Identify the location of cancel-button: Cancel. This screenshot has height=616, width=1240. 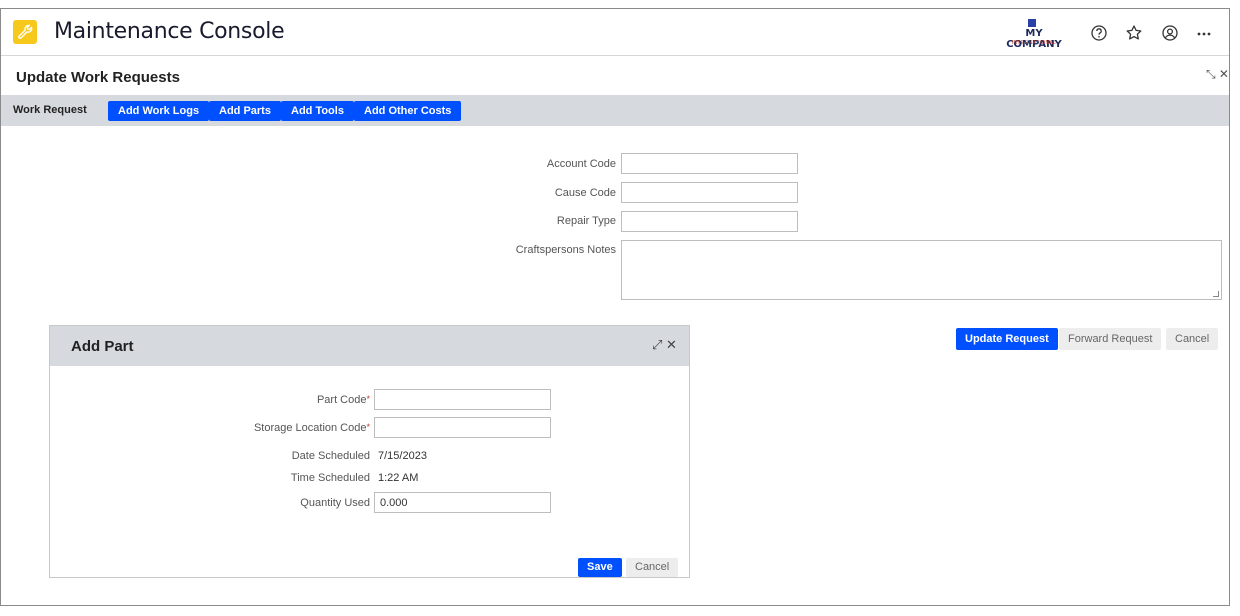
(1192, 339).